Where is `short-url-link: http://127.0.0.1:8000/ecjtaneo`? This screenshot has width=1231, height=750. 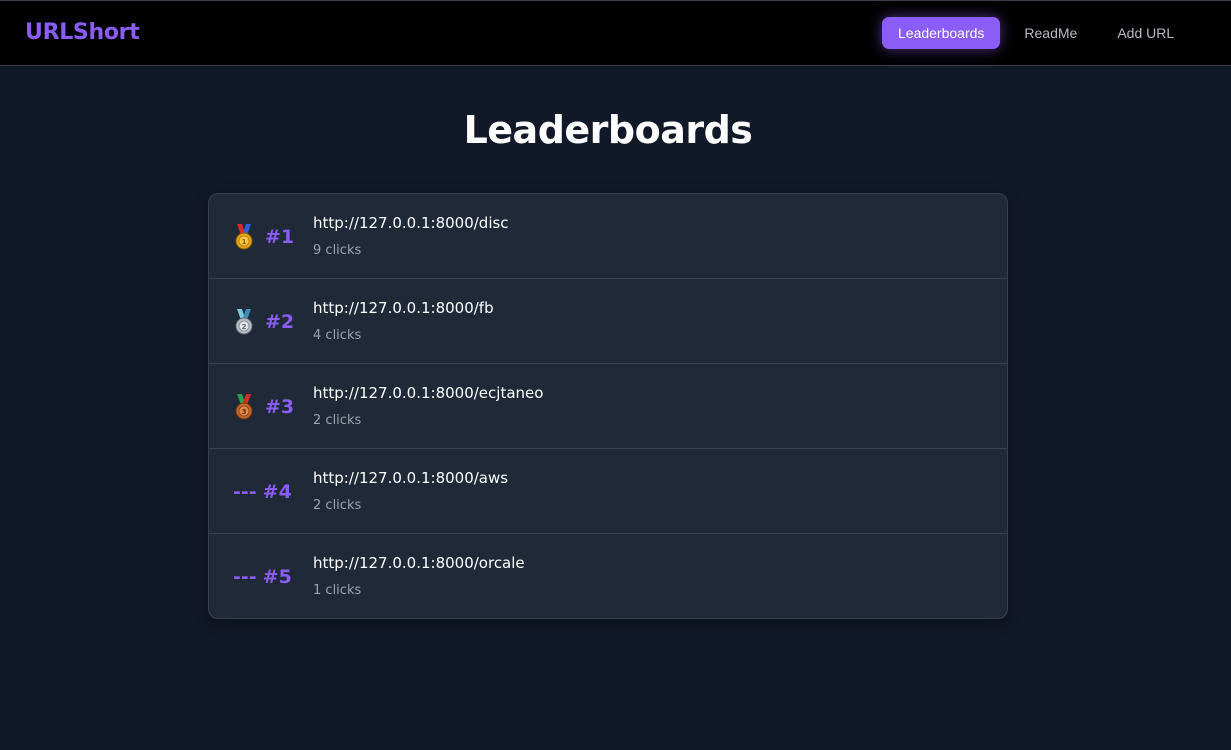
short-url-link: http://127.0.0.1:8000/ecjtaneo is located at coordinates (428, 393).